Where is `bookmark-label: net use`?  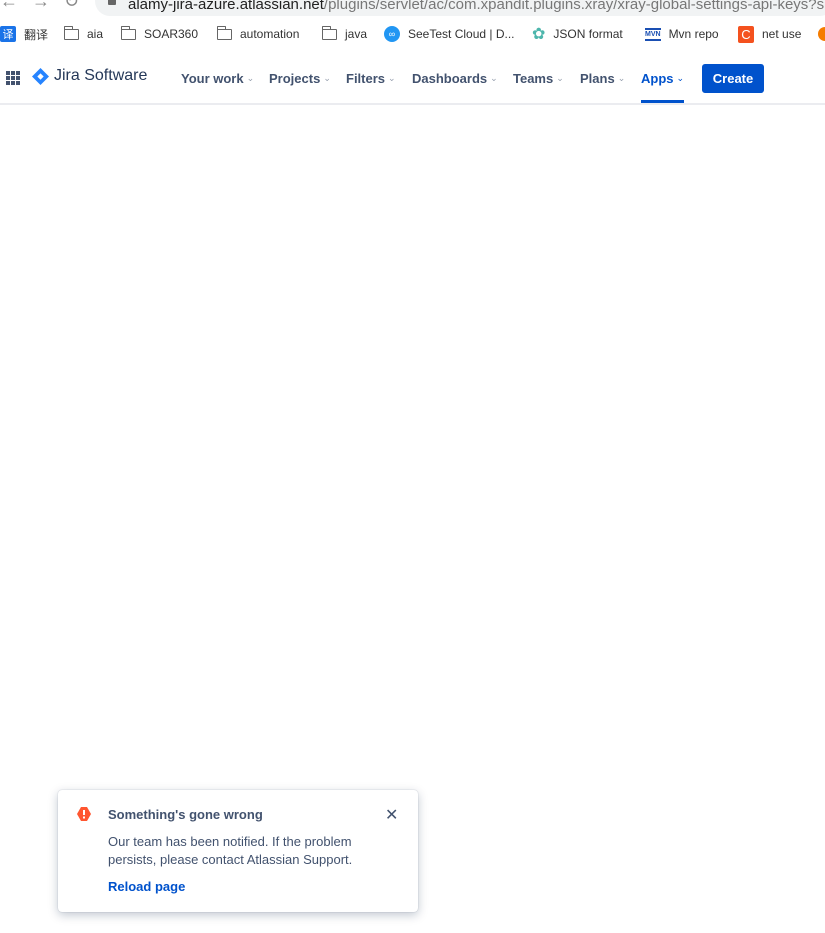
bookmark-label: net use is located at coordinates (782, 34).